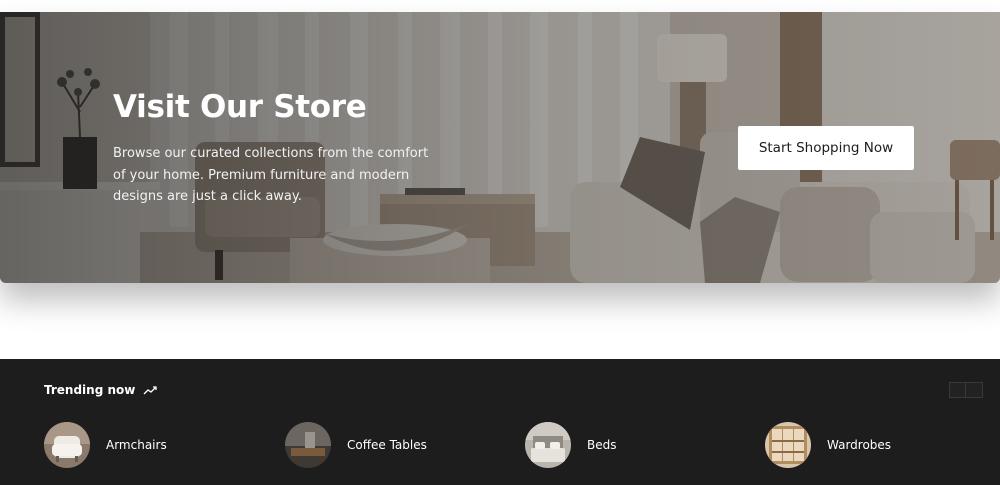 The width and height of the screenshot is (1000, 485). I want to click on trending-item-armchairs: Armchairs, so click(105, 445).